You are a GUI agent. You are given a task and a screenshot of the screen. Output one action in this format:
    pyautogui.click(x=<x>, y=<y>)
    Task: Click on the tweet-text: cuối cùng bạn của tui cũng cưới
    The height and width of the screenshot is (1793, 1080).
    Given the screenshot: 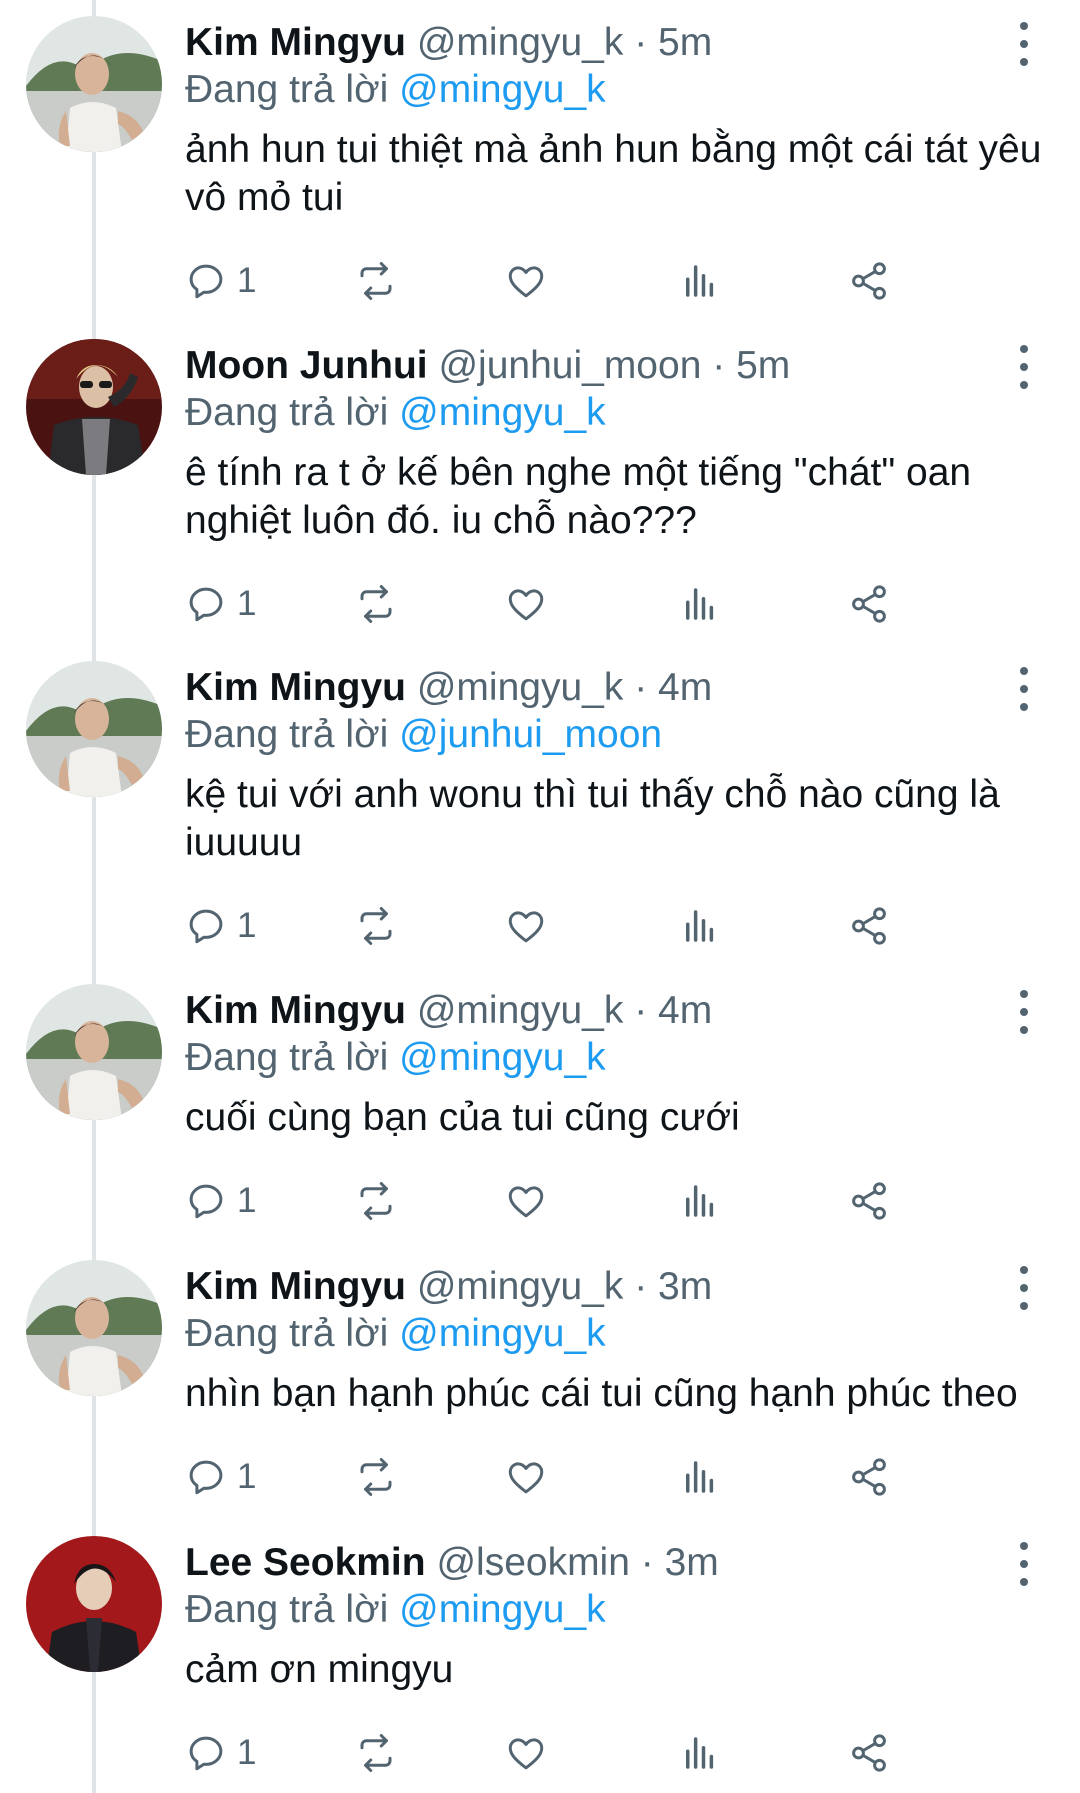 What is the action you would take?
    pyautogui.click(x=462, y=1117)
    